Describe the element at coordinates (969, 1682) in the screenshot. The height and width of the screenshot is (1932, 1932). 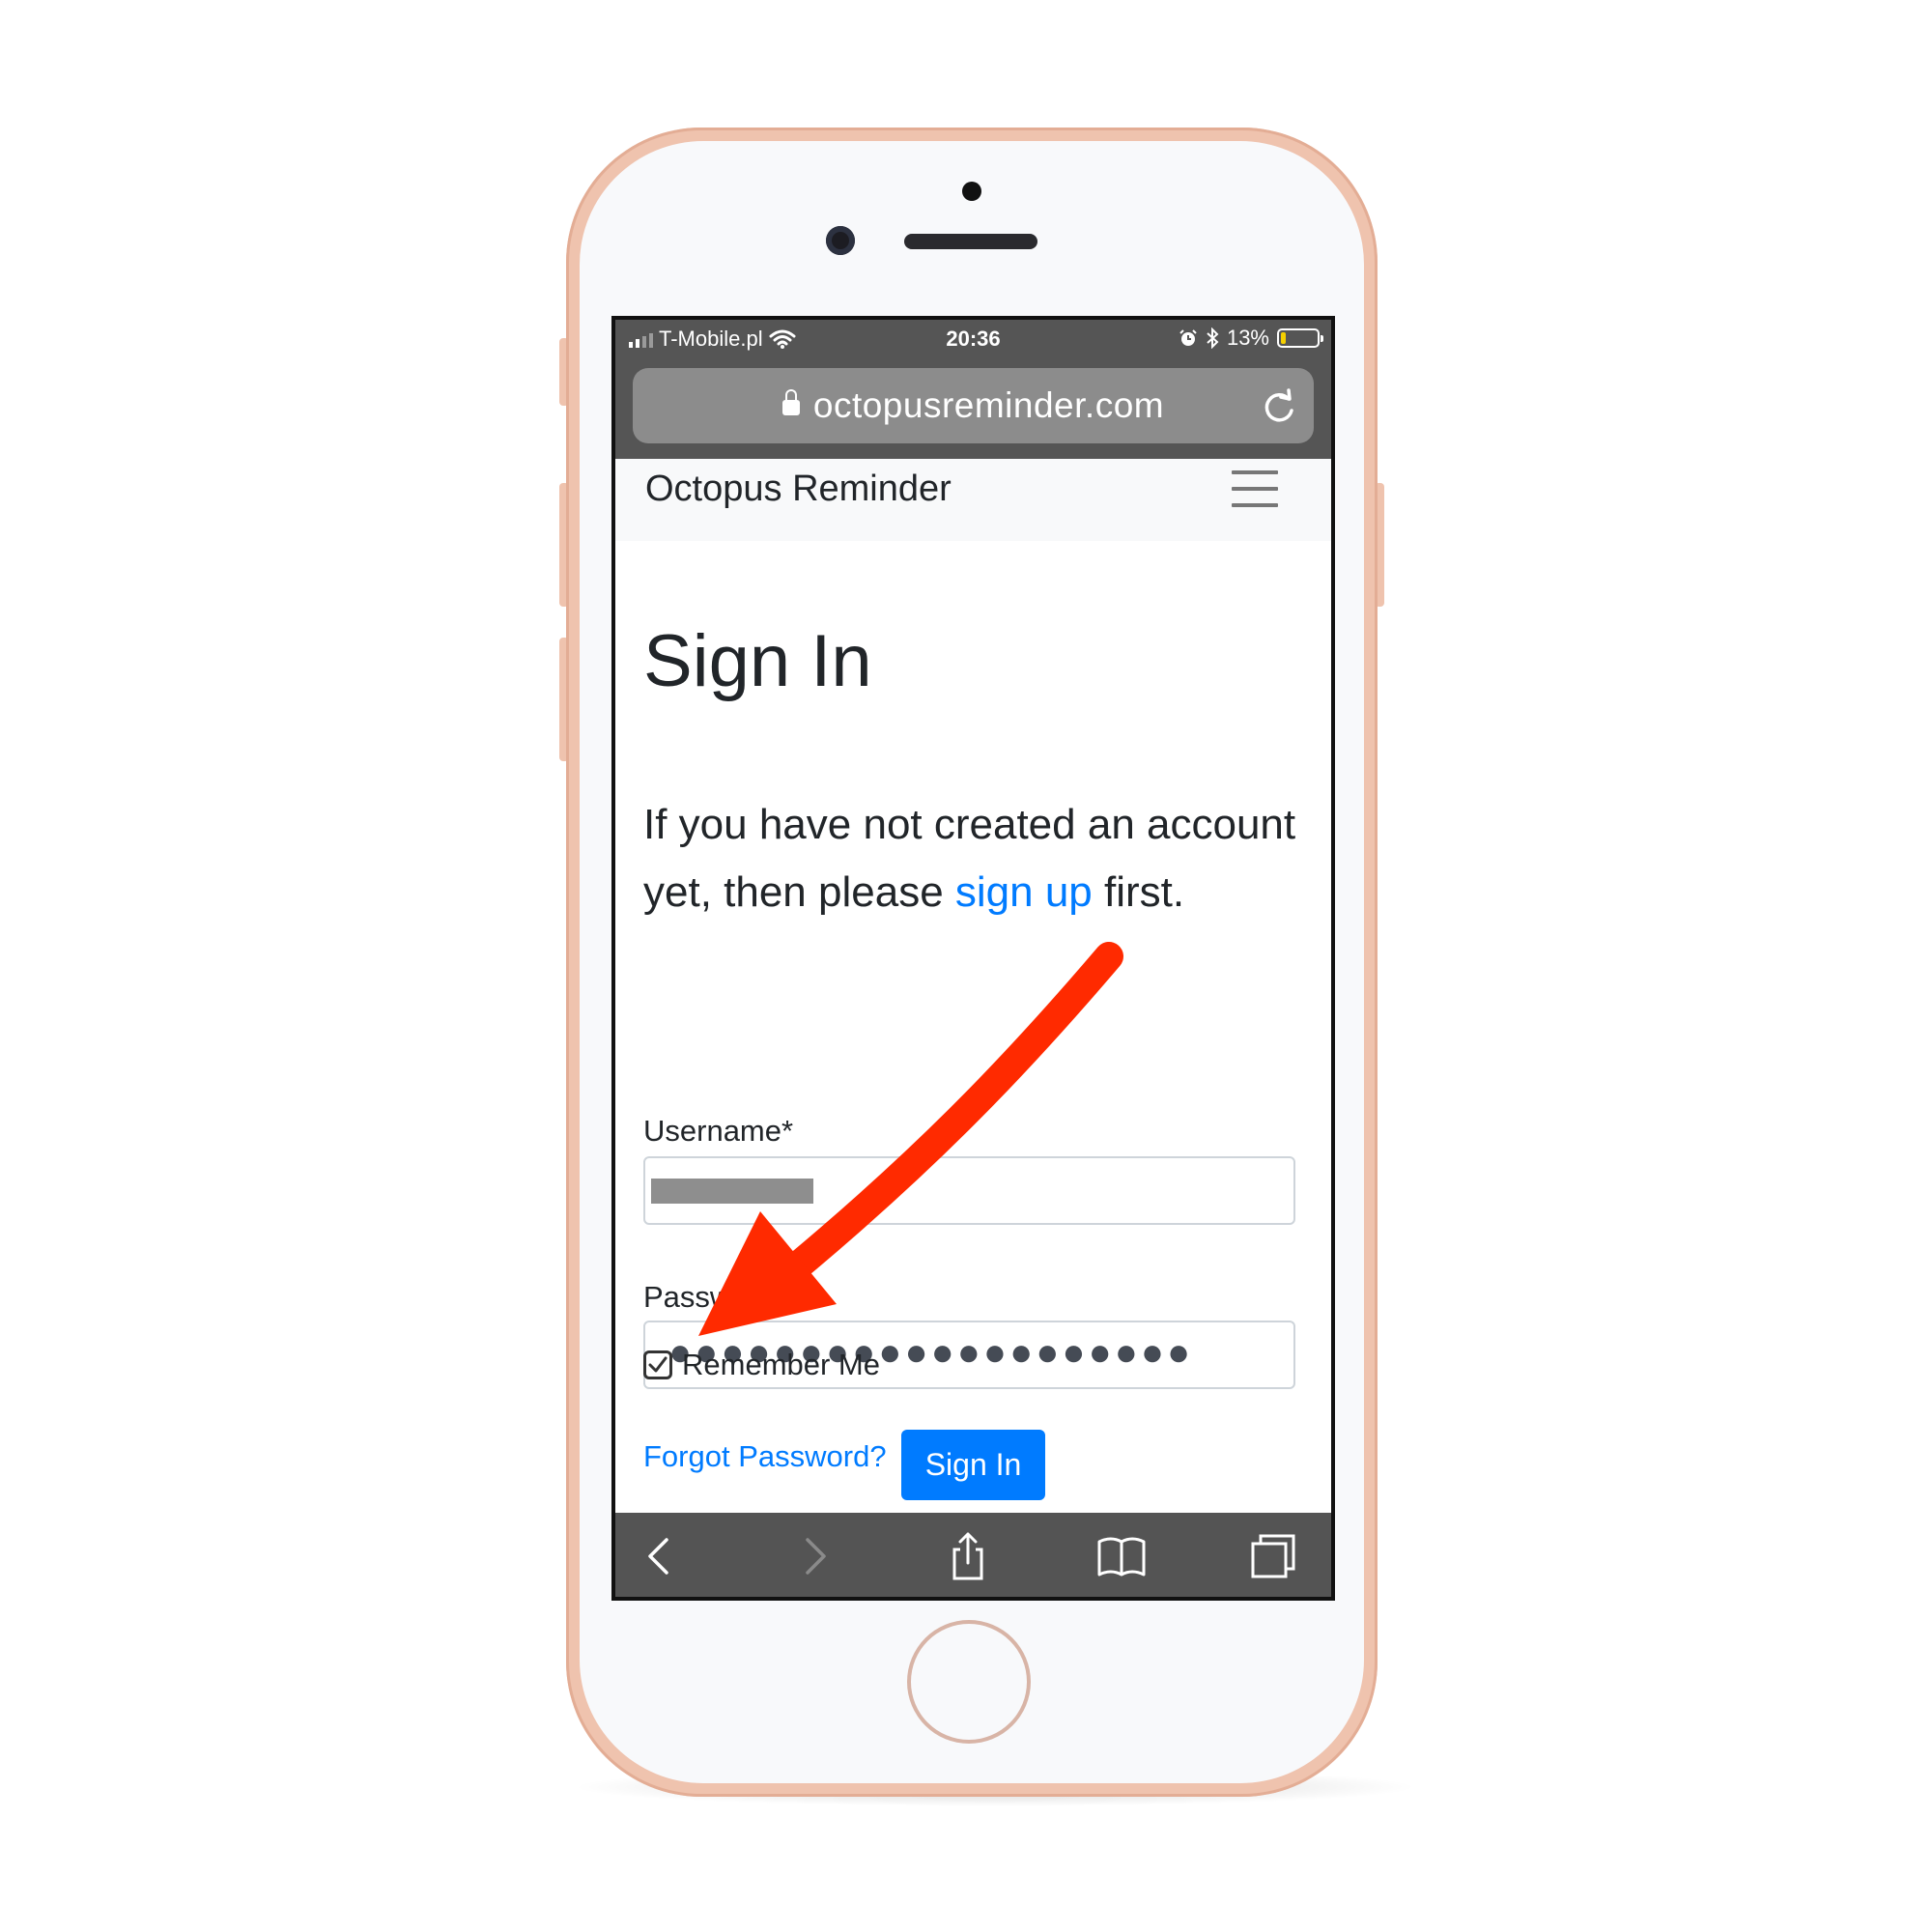
I see `home-button` at that location.